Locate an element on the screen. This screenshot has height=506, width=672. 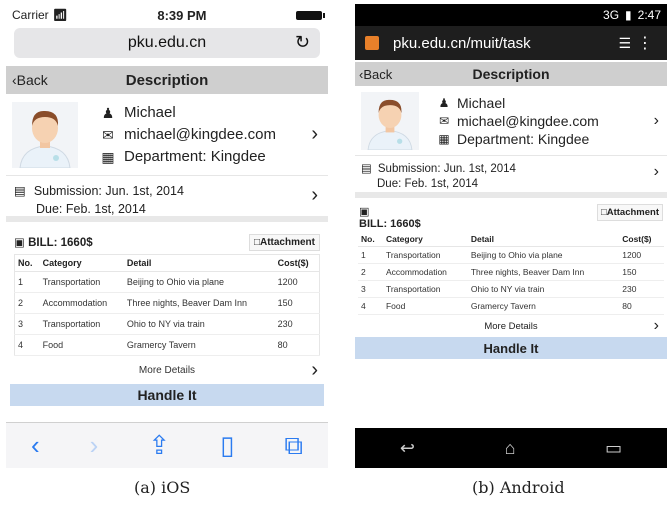
url-text: pku.edu.cn is located at coordinates (167, 42).